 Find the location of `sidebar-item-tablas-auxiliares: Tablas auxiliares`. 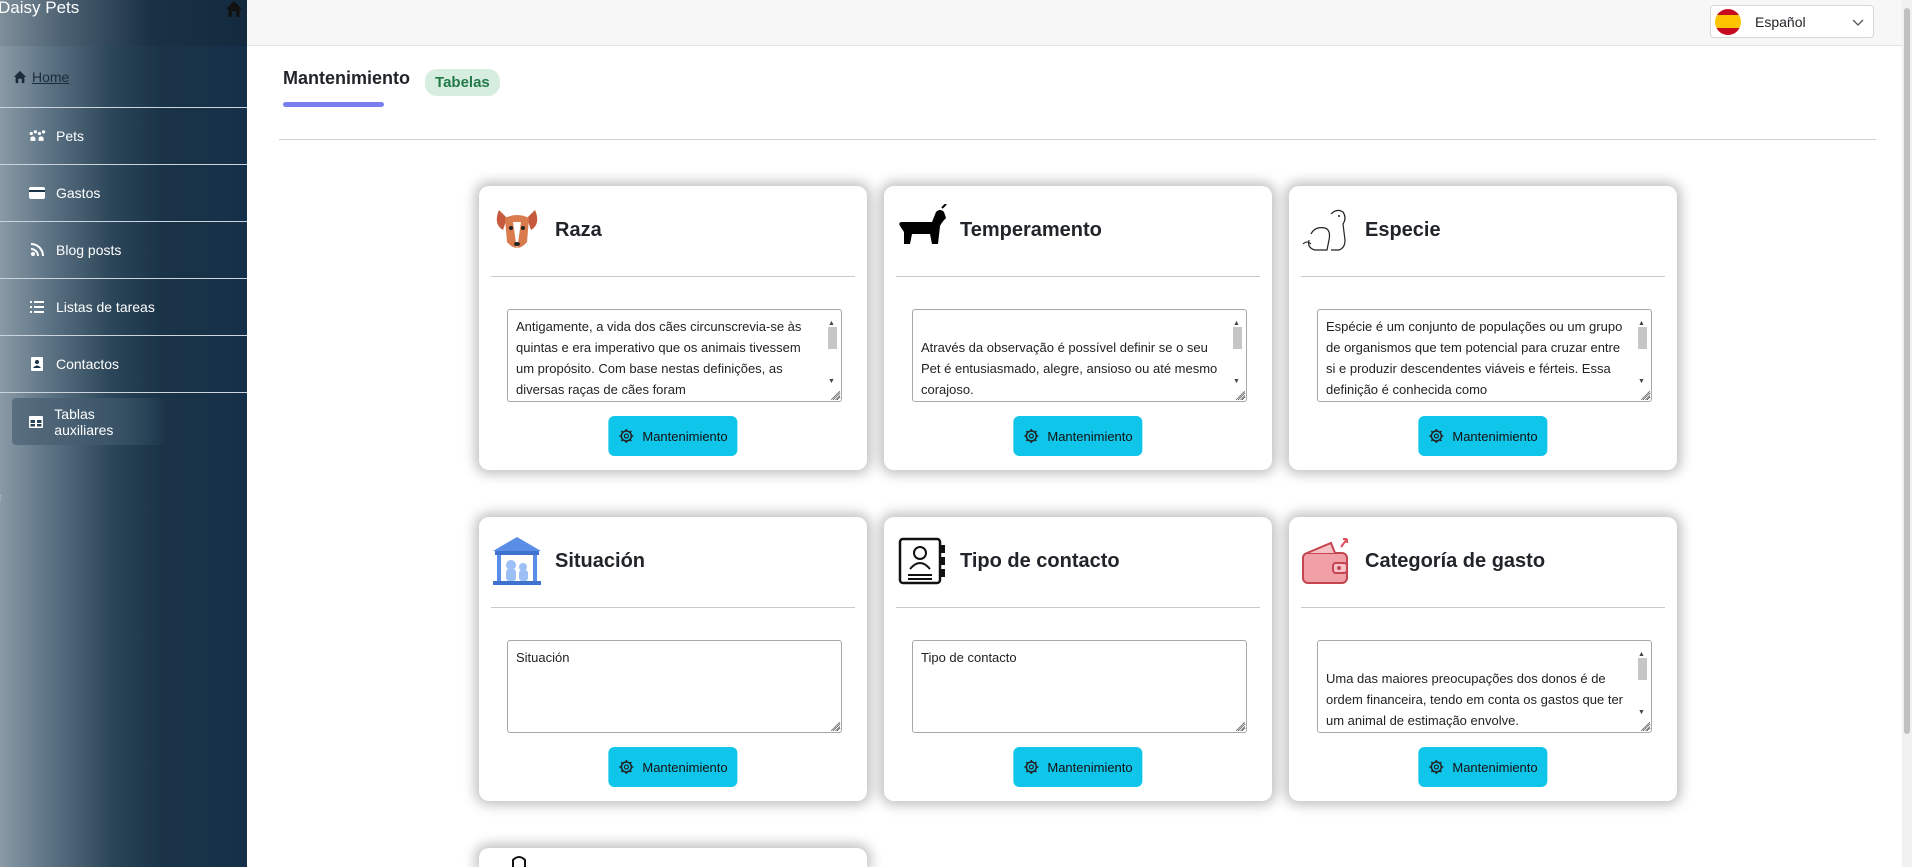

sidebar-item-tablas-auxiliares: Tablas auxiliares is located at coordinates (123, 421).